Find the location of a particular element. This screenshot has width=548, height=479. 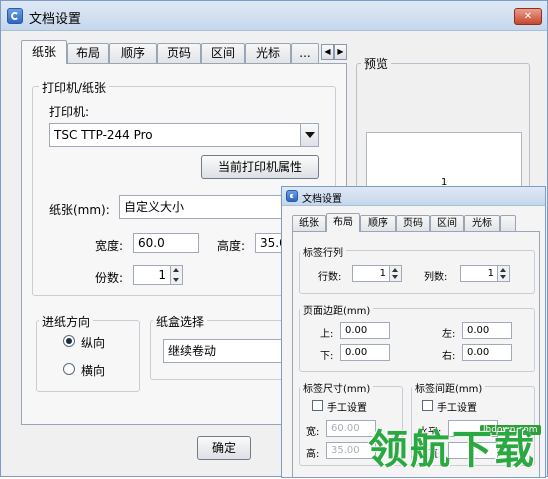

height-label: 高度: is located at coordinates (231, 246).